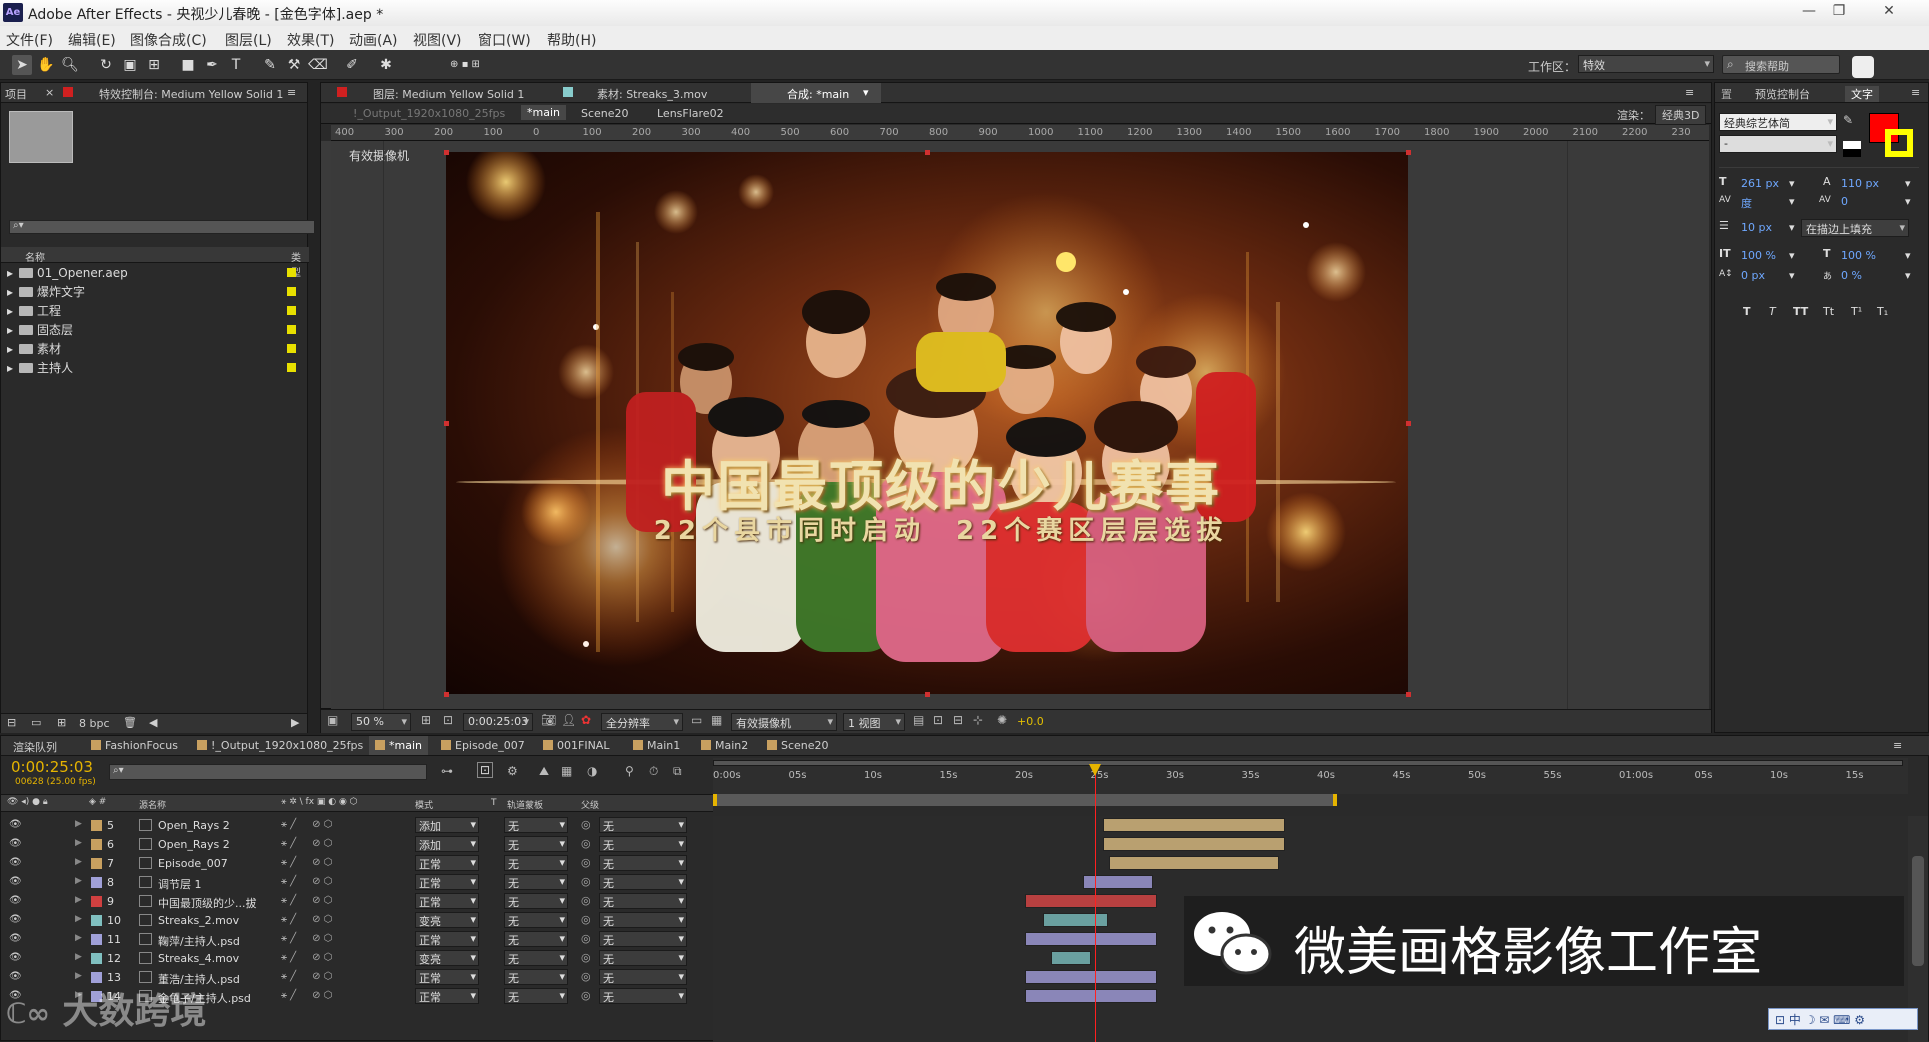  What do you see at coordinates (22, 65) in the screenshot?
I see `selection-tool-icon: ➤` at bounding box center [22, 65].